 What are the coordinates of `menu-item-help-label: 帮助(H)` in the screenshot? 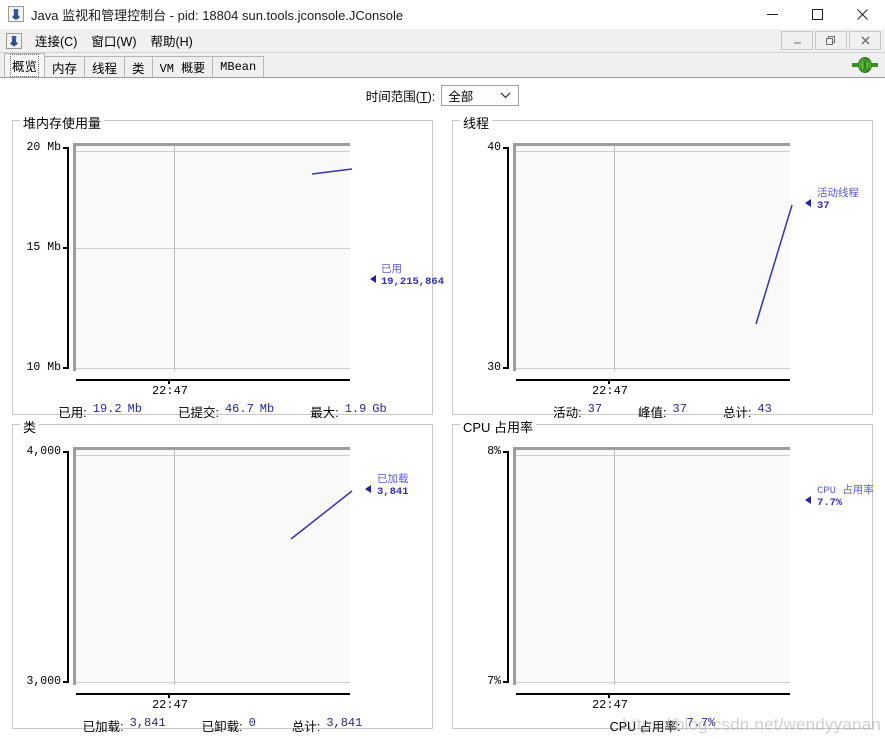 It's located at (171, 42).